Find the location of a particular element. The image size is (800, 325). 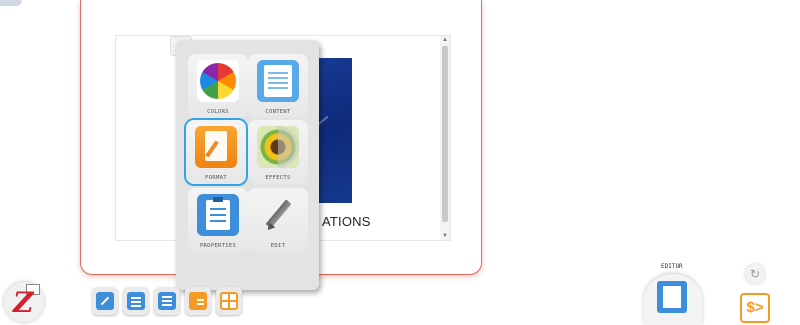

card-layout-icon is located at coordinates (198, 301).